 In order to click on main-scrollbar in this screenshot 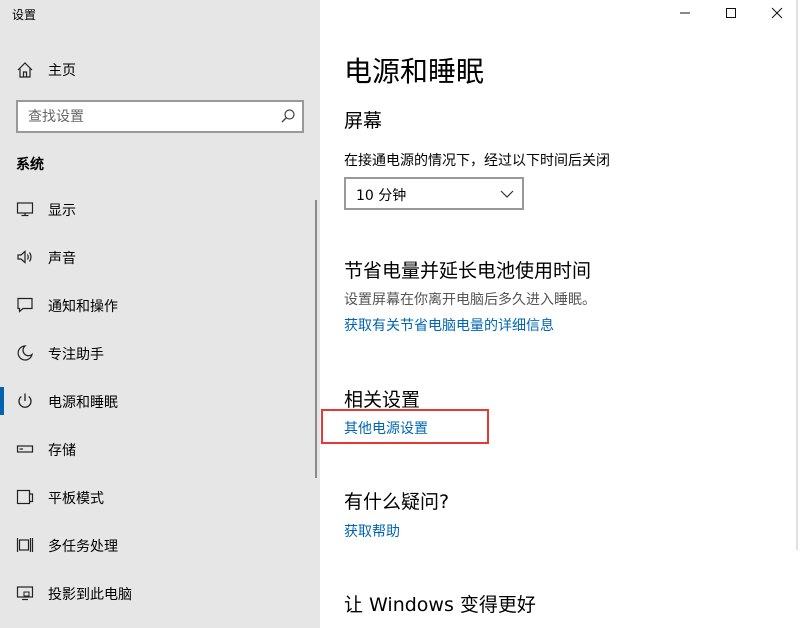, I will do `click(797, 275)`.